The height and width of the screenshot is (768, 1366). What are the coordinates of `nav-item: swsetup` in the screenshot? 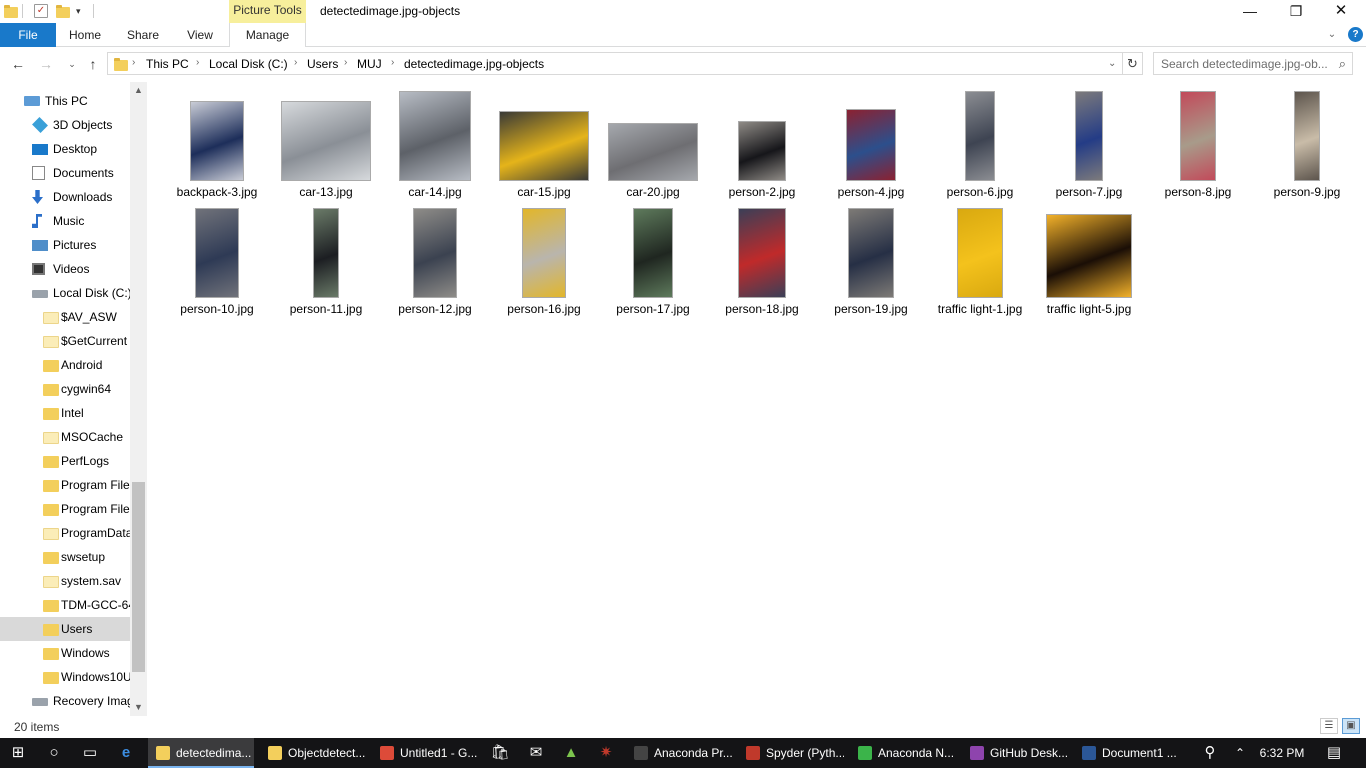 It's located at (65, 557).